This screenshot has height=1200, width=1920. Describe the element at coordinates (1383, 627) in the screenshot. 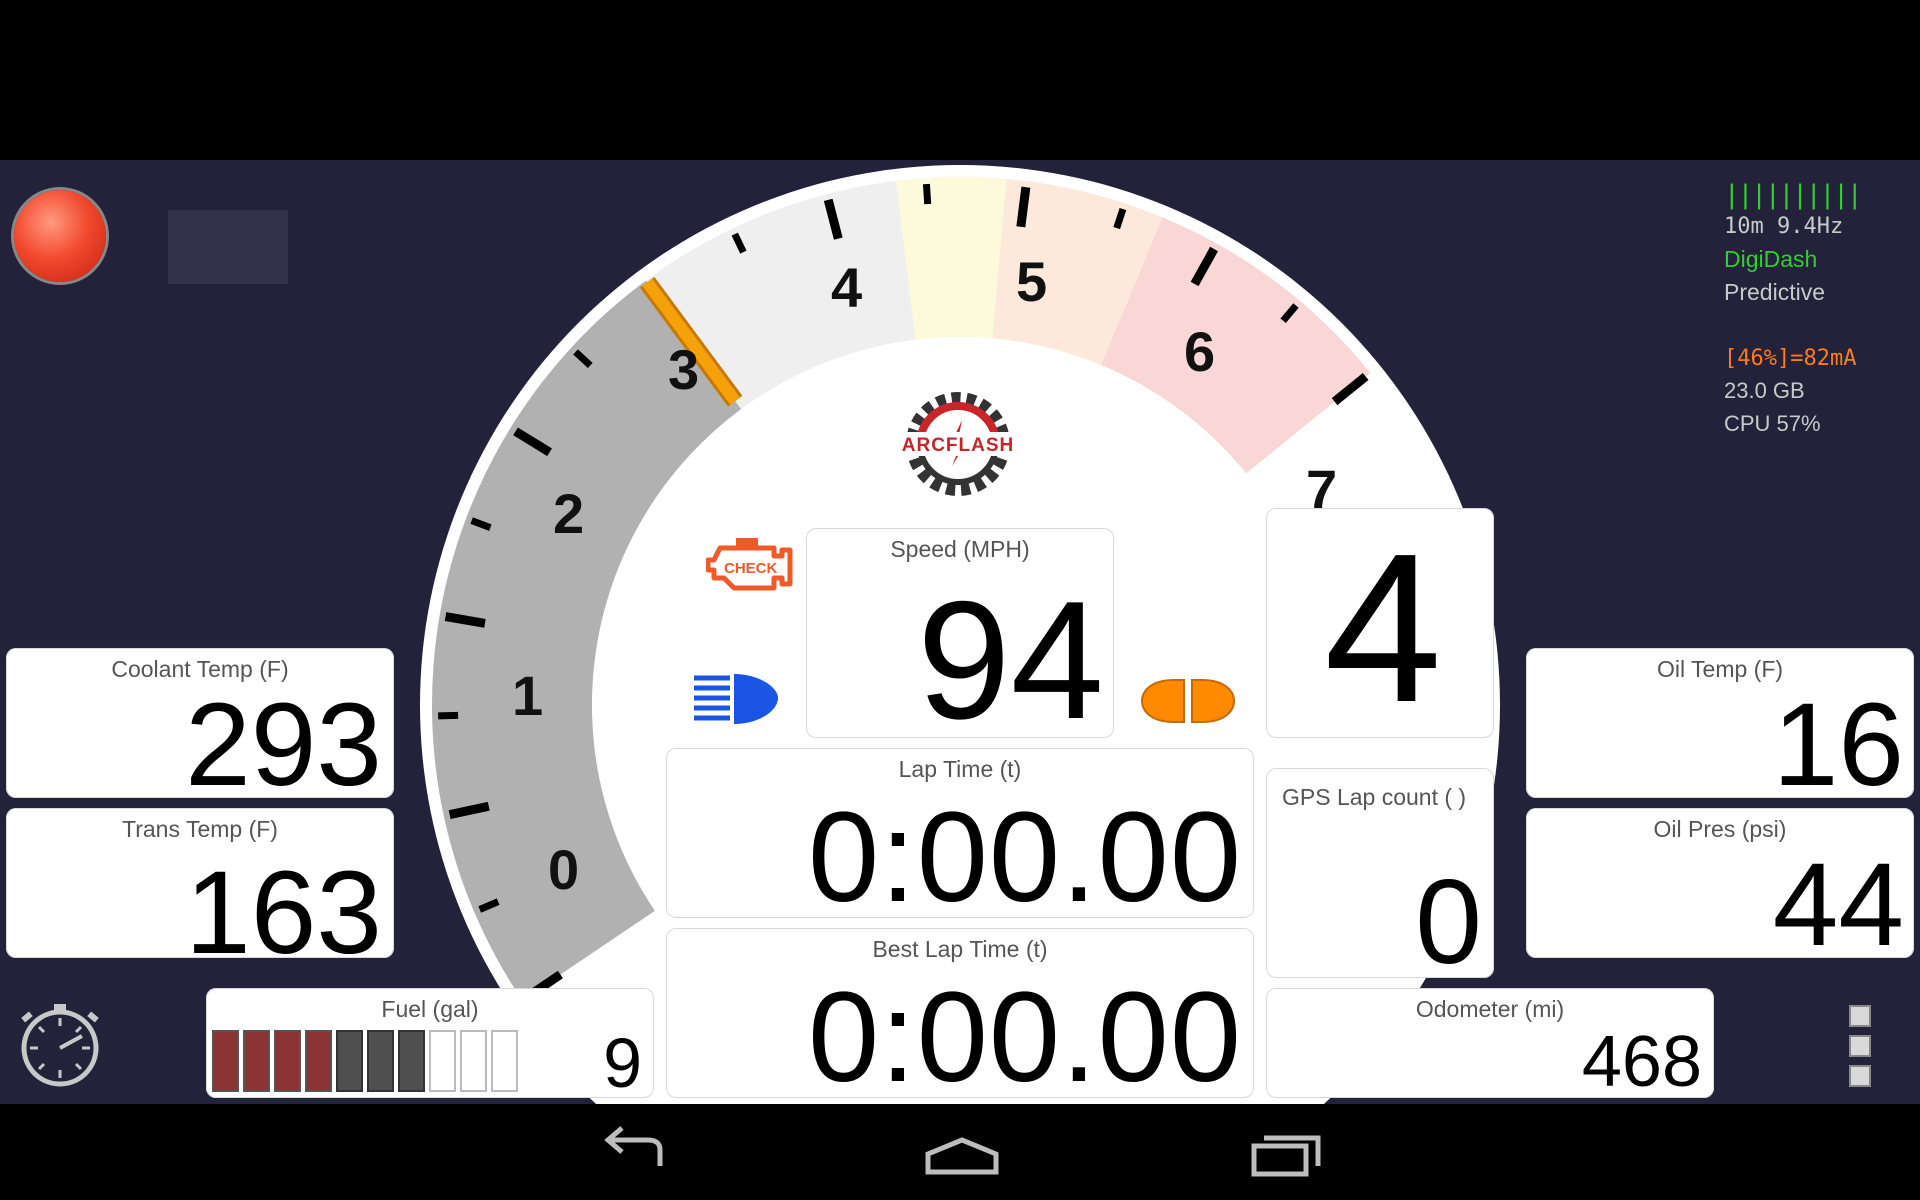

I see `gear-value: 4` at that location.